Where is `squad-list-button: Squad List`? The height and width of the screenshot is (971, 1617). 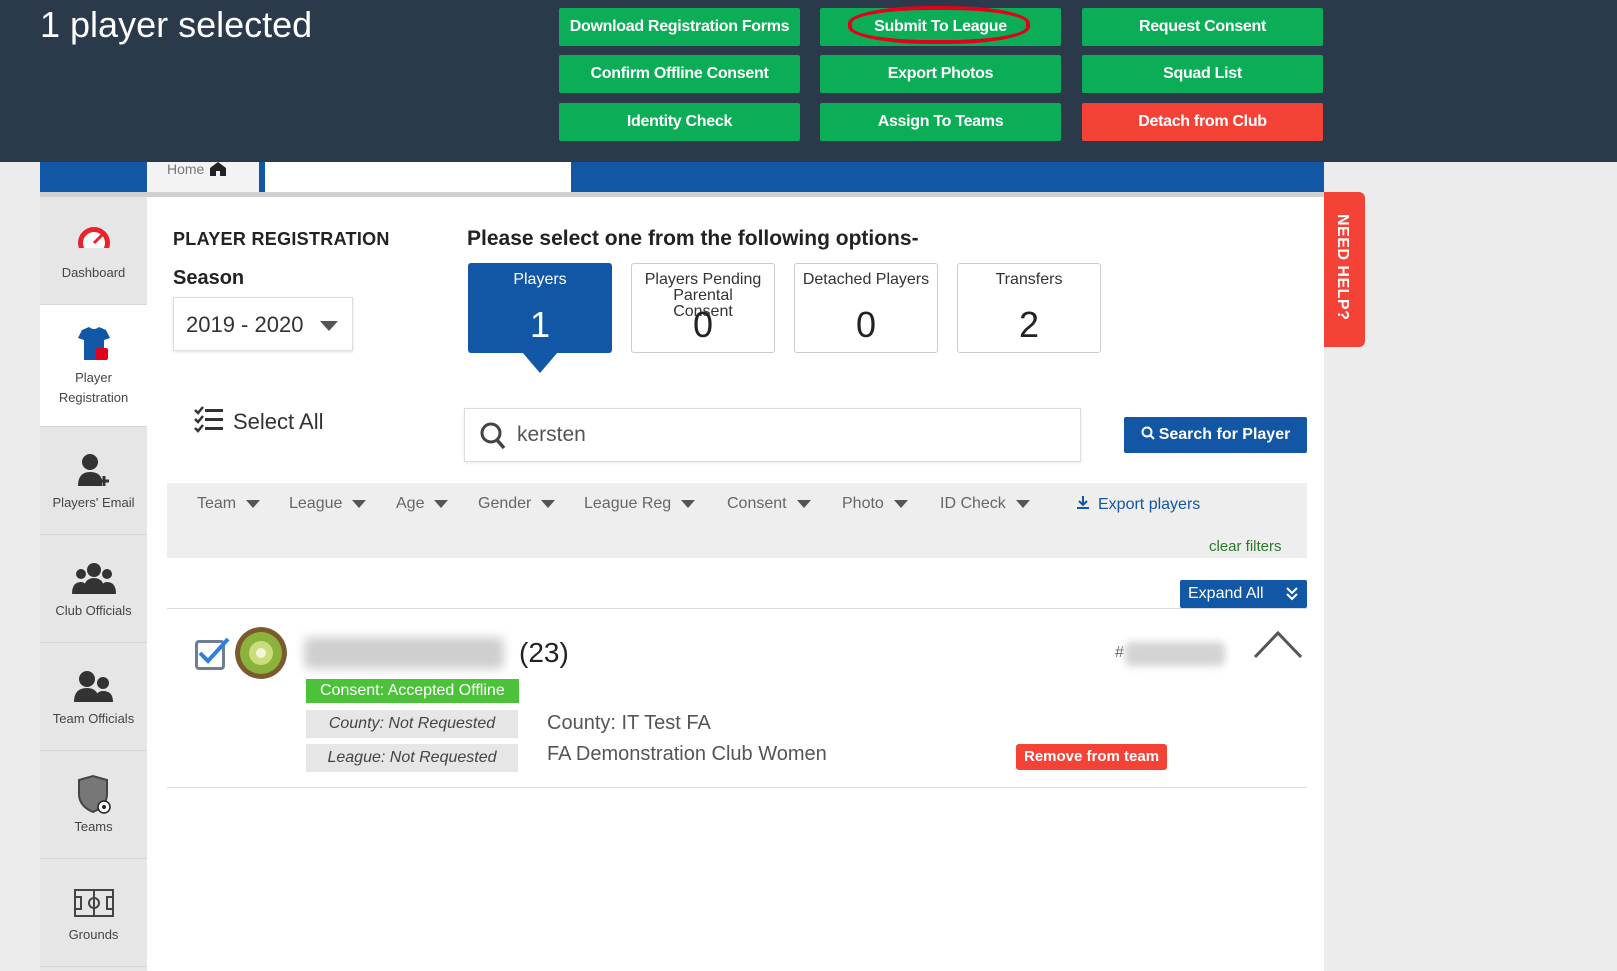
squad-list-button: Squad List is located at coordinates (1202, 74).